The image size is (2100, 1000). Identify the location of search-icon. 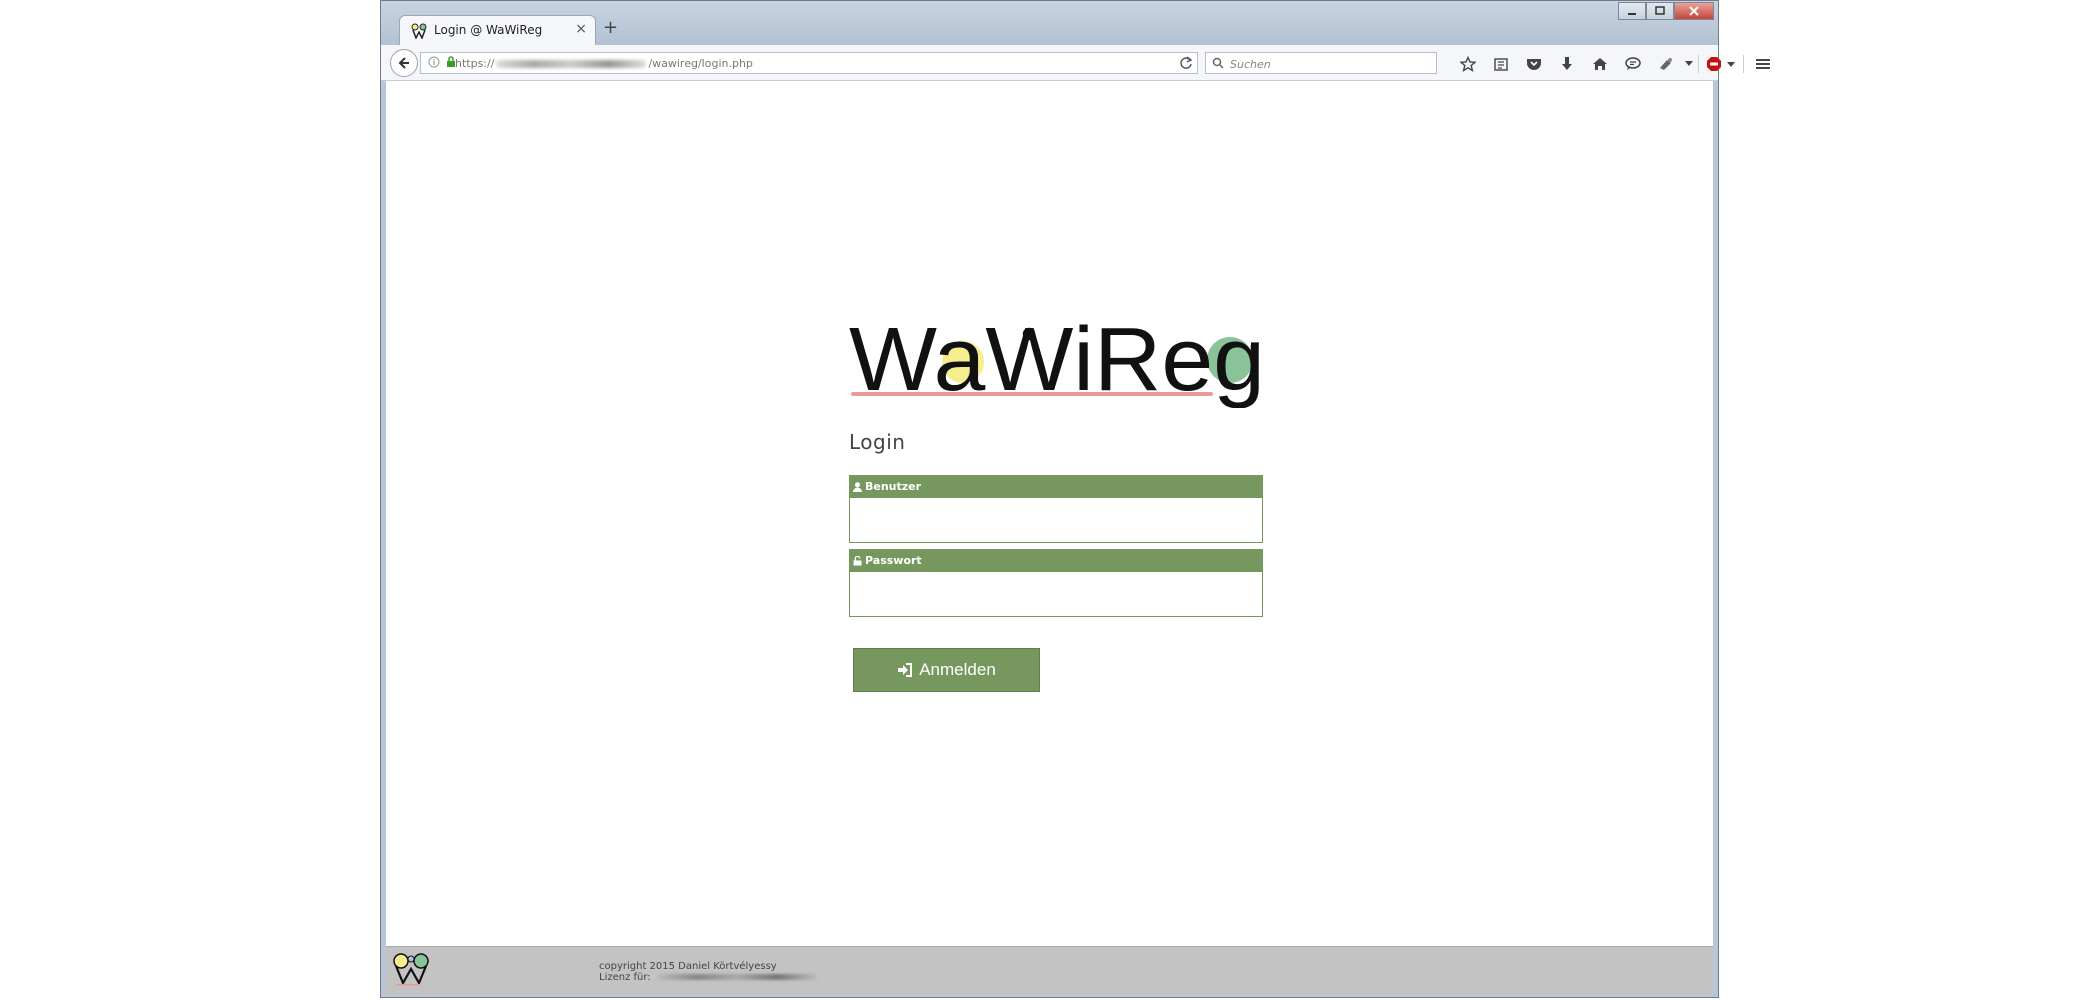
(1218, 63).